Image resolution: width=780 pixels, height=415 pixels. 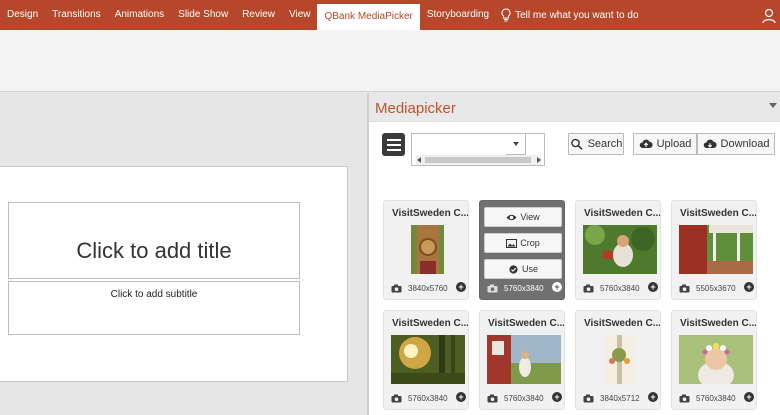 I want to click on lightbulb-icon, so click(x=506, y=15).